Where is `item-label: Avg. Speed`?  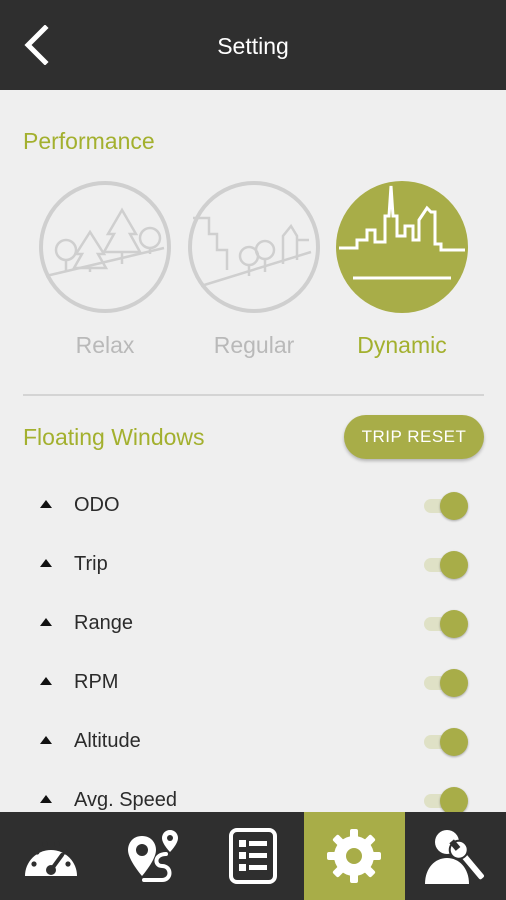 item-label: Avg. Speed is located at coordinates (126, 800).